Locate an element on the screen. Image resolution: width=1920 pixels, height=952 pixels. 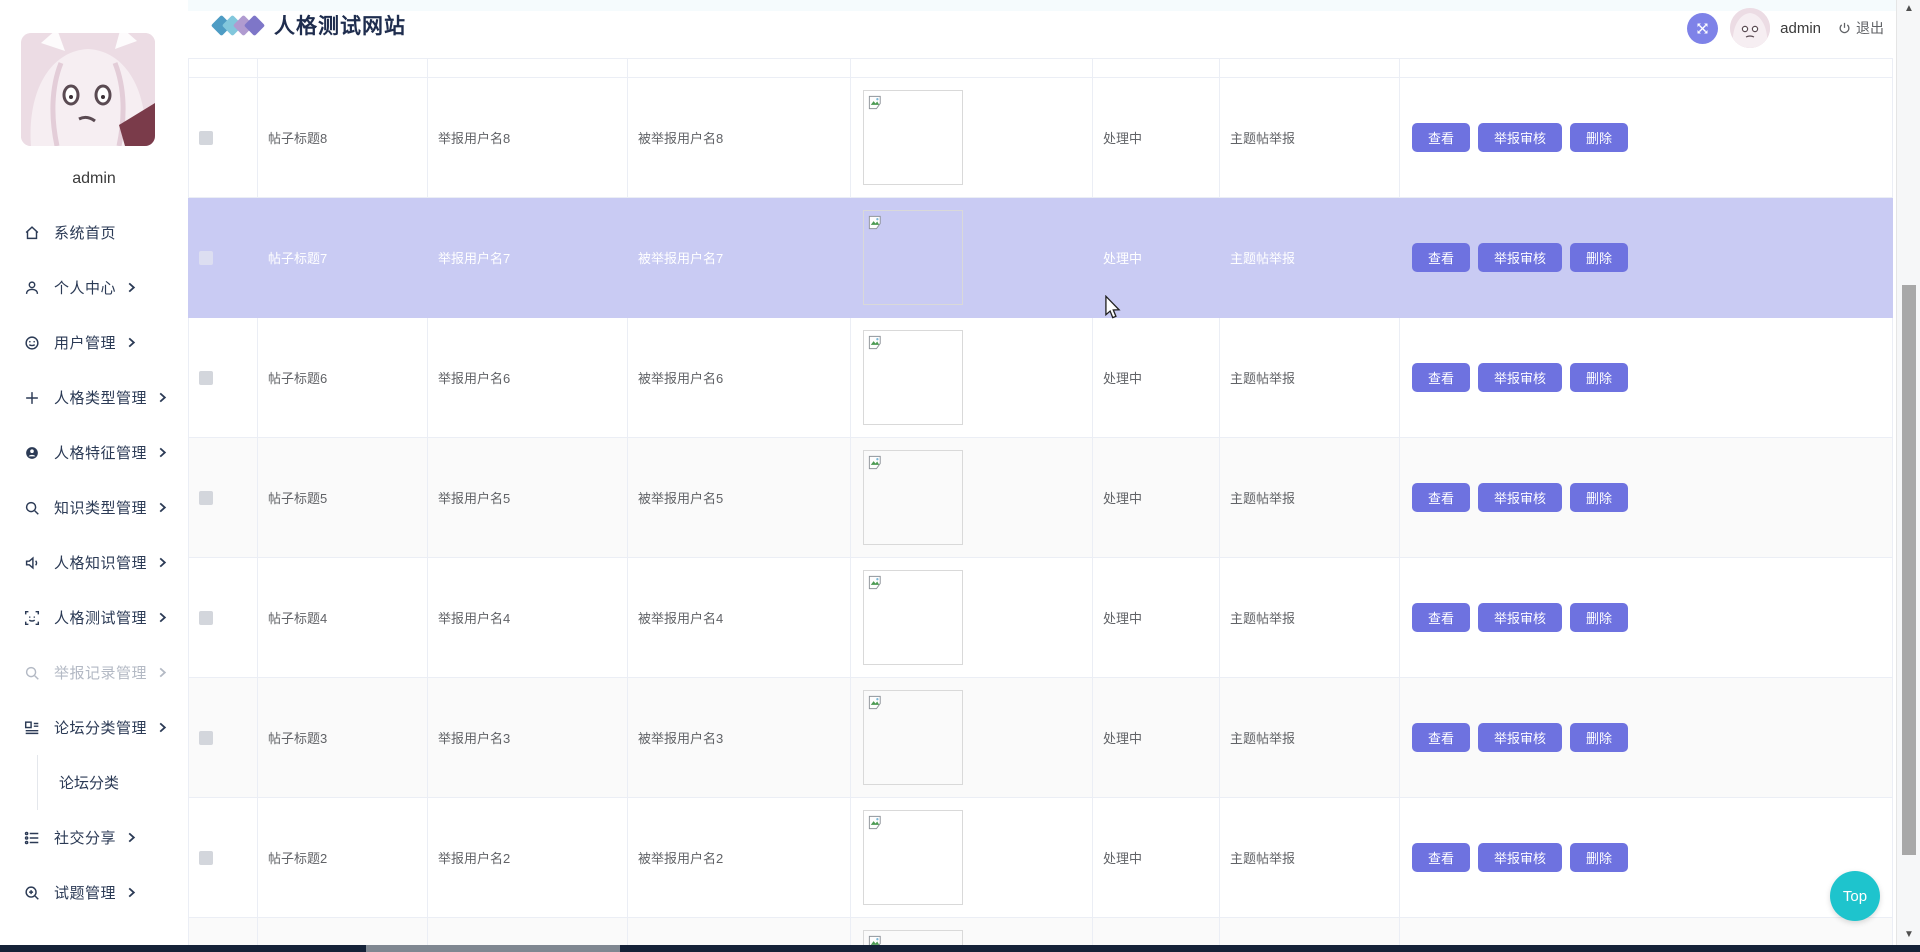
vertical-scrollbar: ▲ ▼ is located at coordinates (1908, 472).